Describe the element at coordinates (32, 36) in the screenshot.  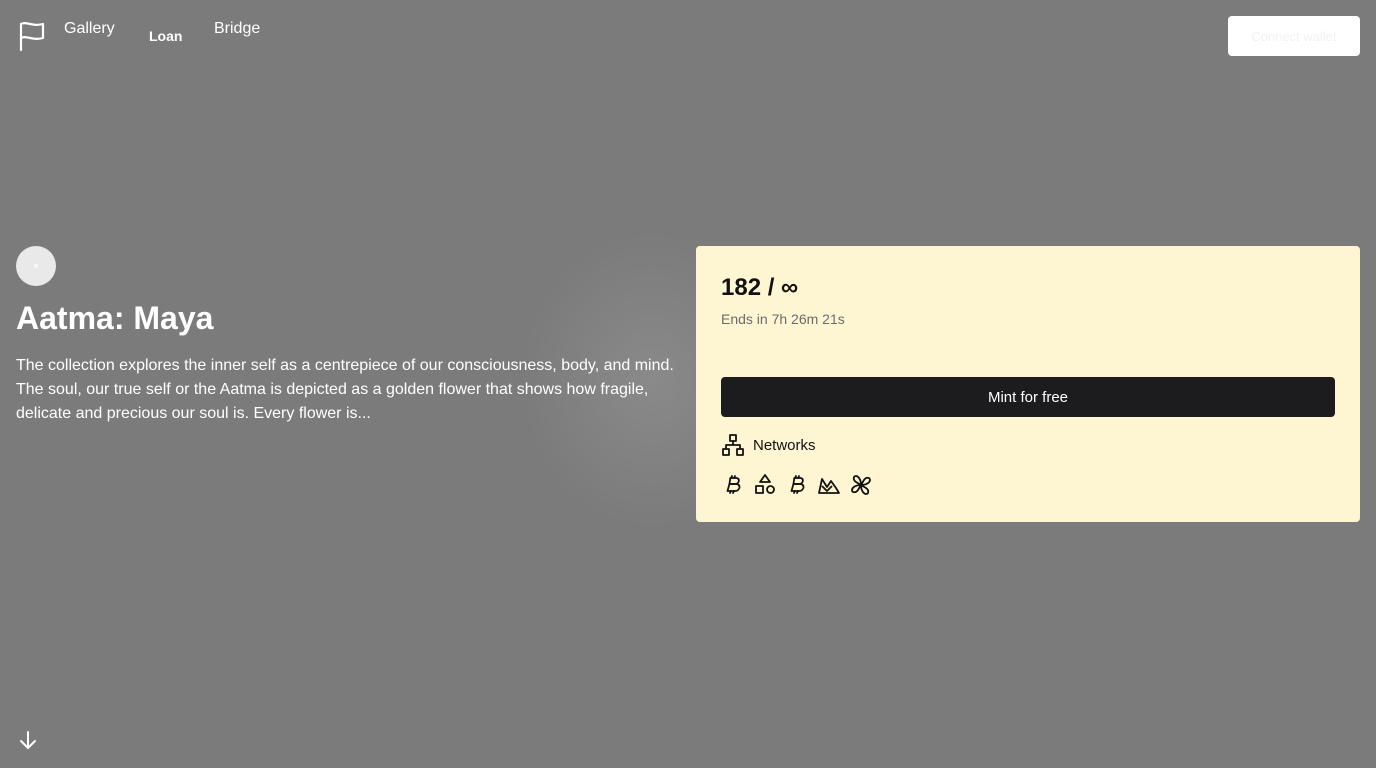
I see `flag-logo-icon` at that location.